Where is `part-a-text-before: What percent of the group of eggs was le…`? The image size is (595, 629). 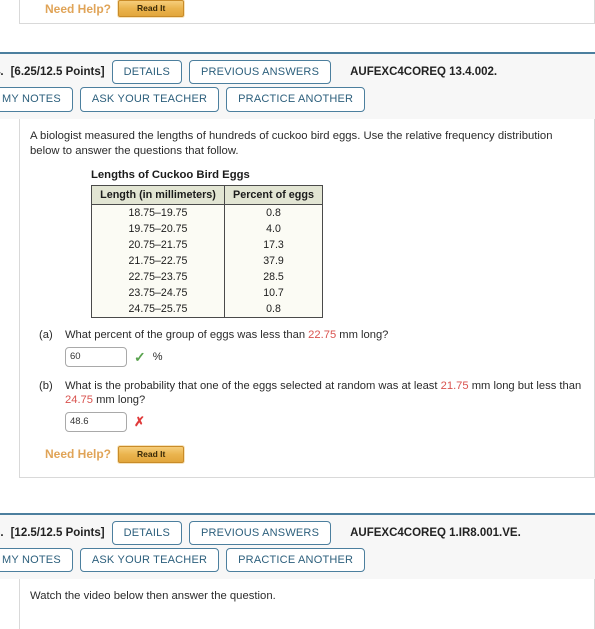
part-a-text-before: What percent of the group of eggs was le… is located at coordinates (187, 335).